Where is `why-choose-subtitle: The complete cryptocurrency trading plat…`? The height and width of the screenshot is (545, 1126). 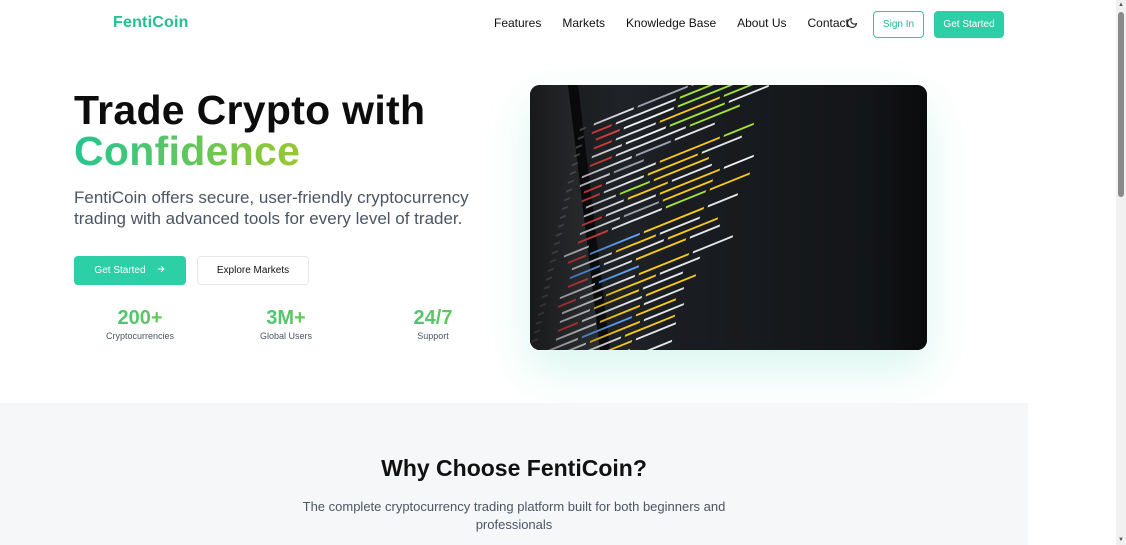 why-choose-subtitle: The complete cryptocurrency trading plat… is located at coordinates (514, 515).